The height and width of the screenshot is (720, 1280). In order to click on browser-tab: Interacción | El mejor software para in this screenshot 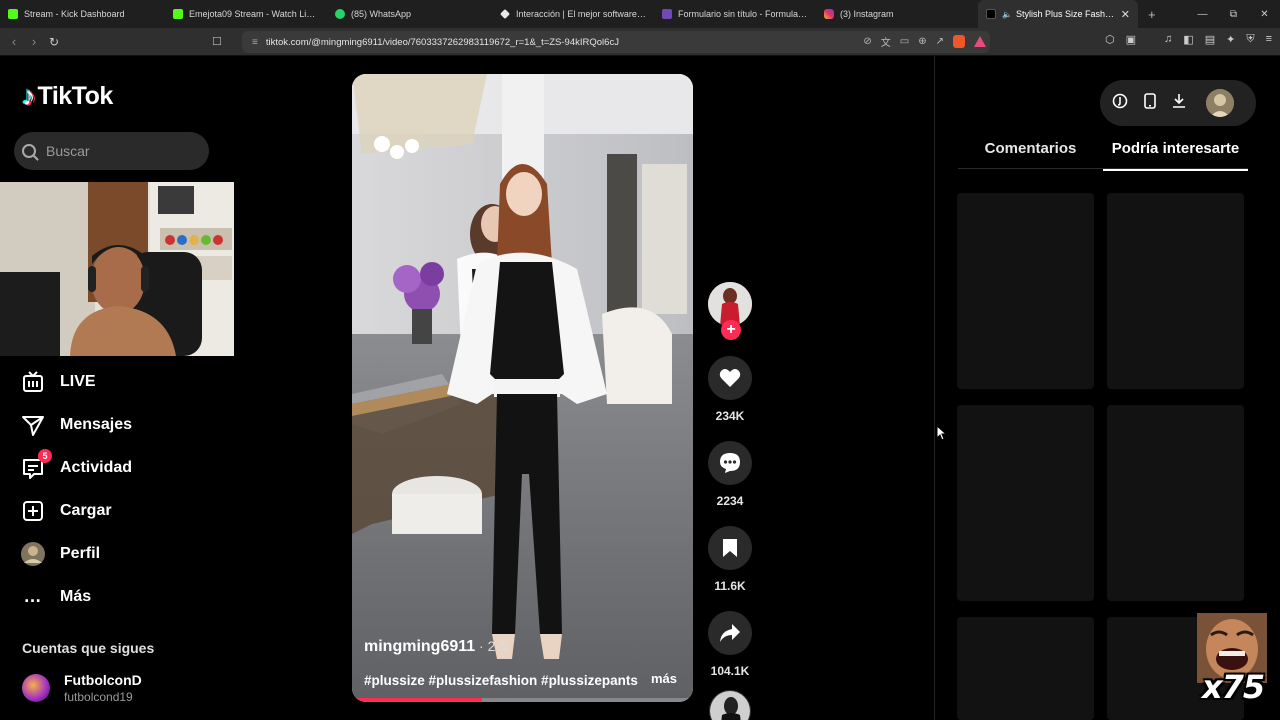, I will do `click(573, 14)`.